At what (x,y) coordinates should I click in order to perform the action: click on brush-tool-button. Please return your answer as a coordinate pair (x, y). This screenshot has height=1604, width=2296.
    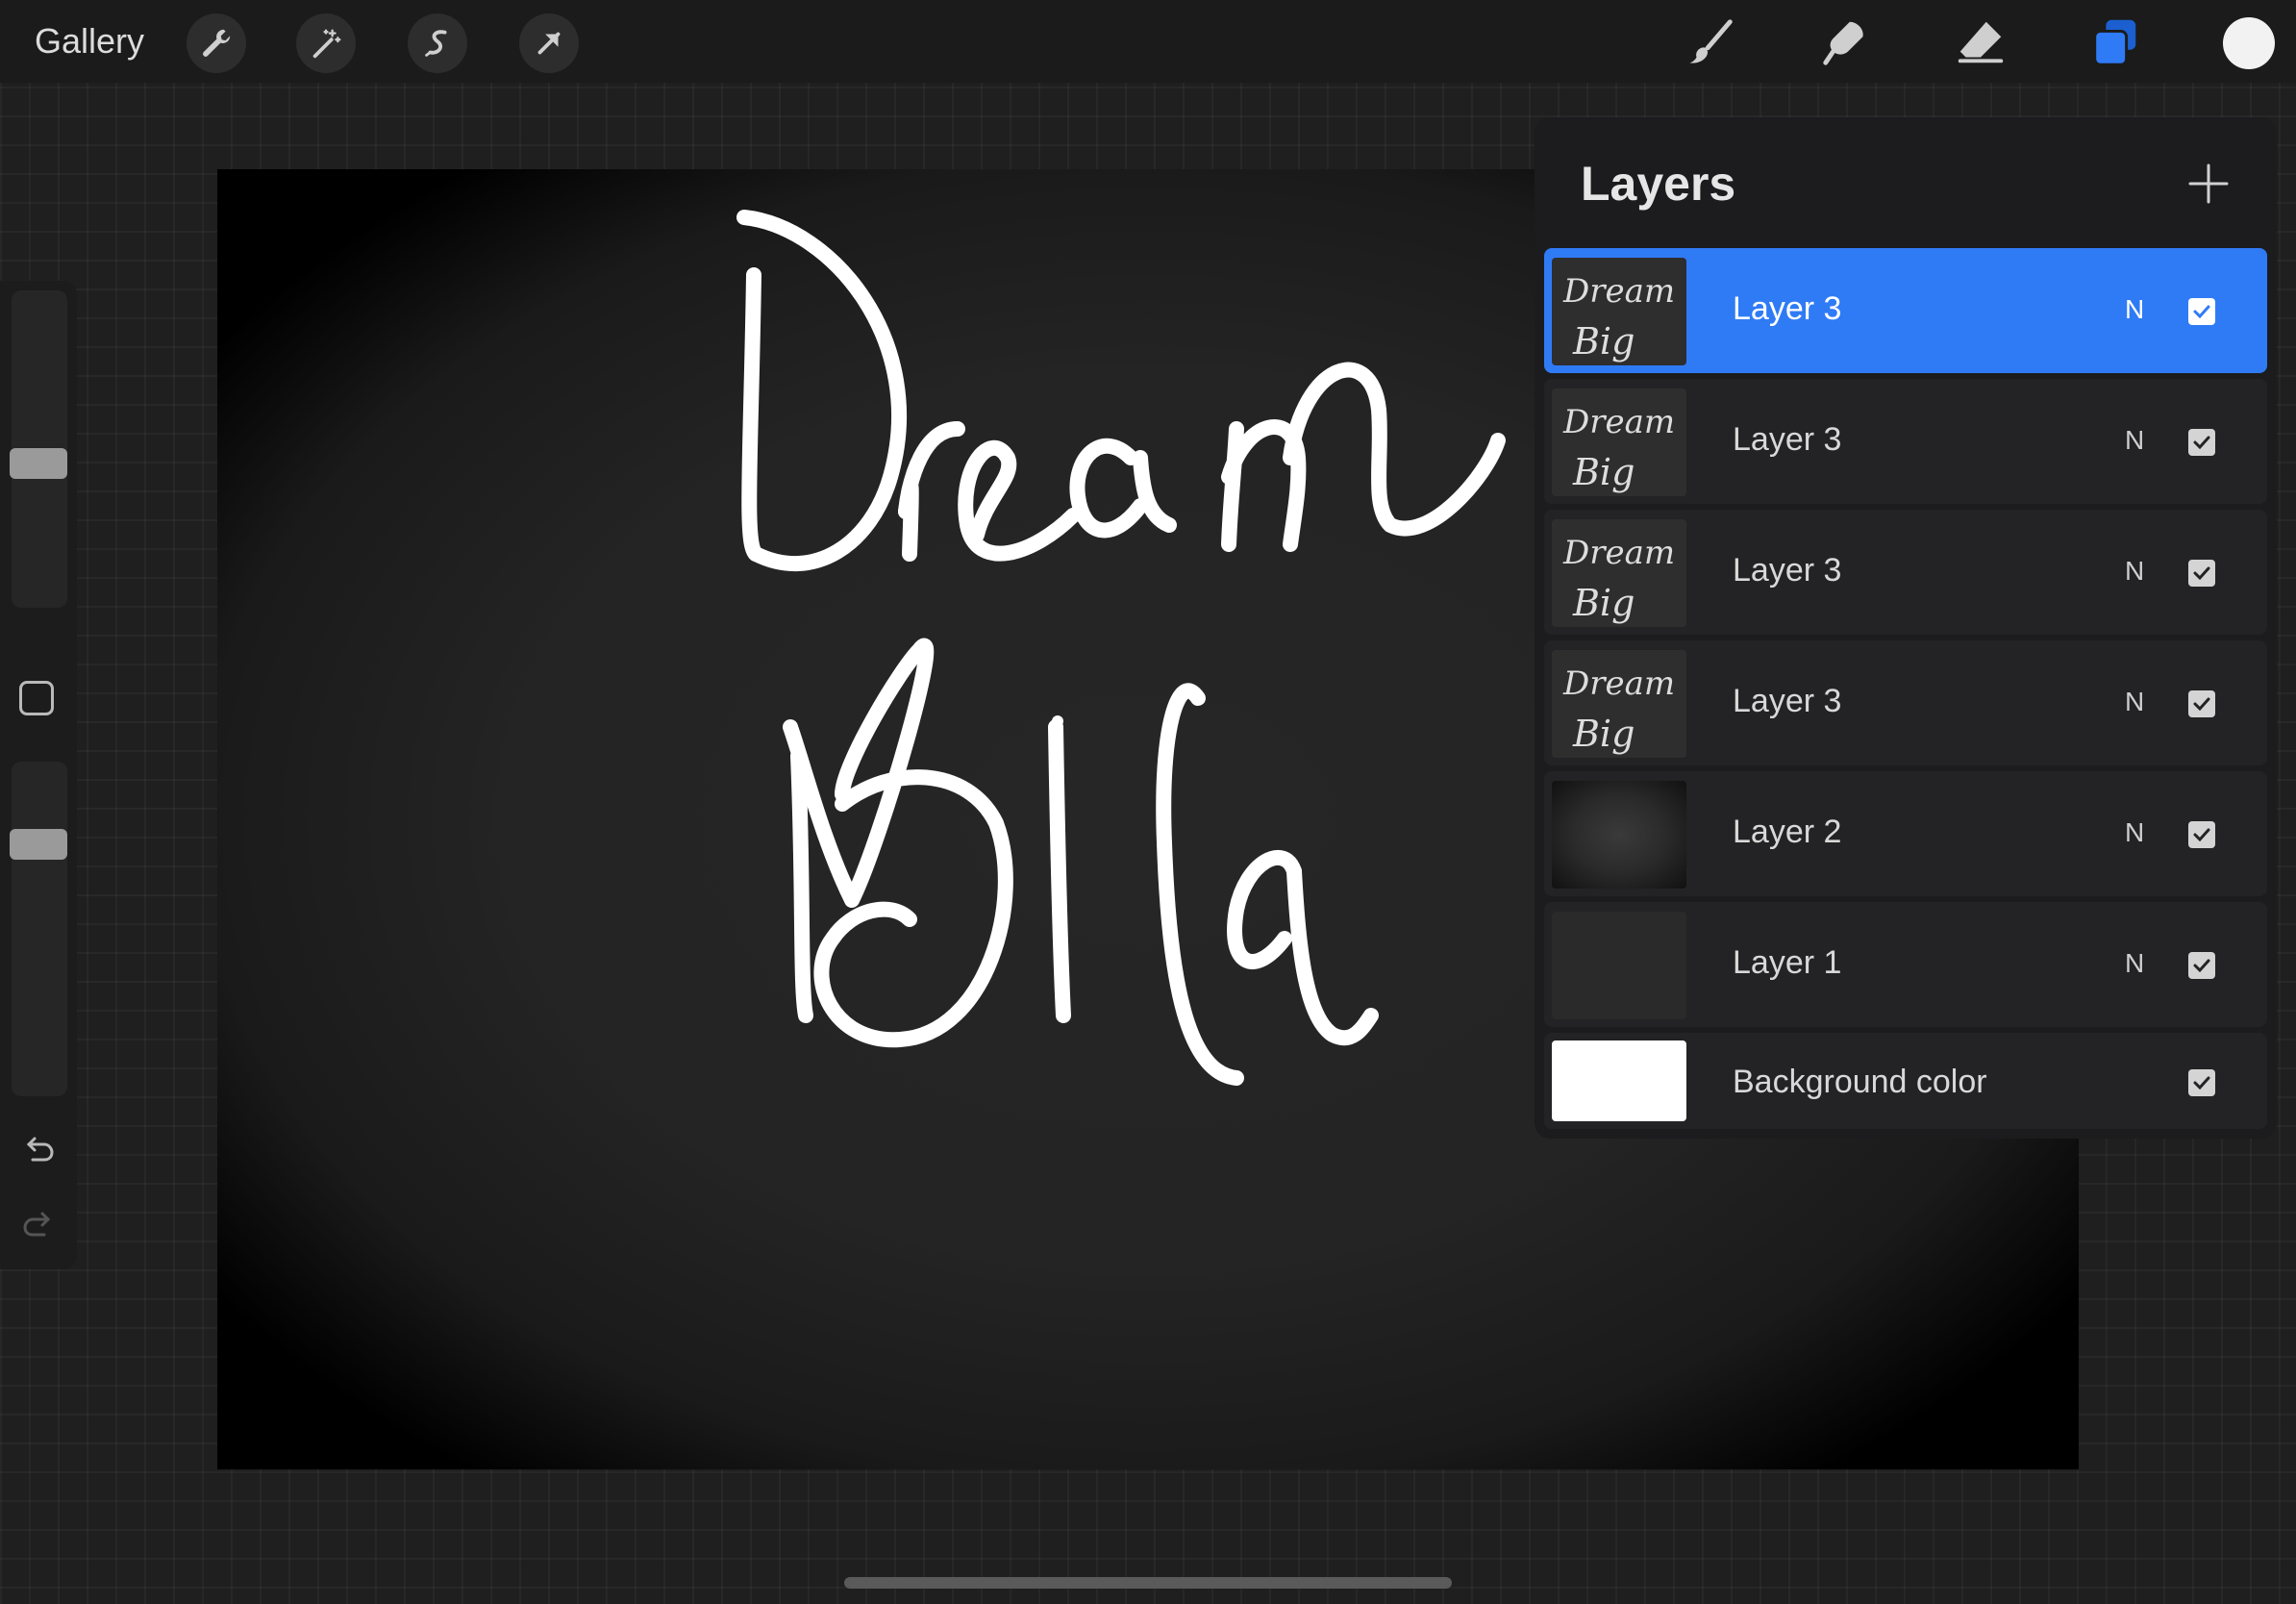
    Looking at the image, I should click on (1711, 42).